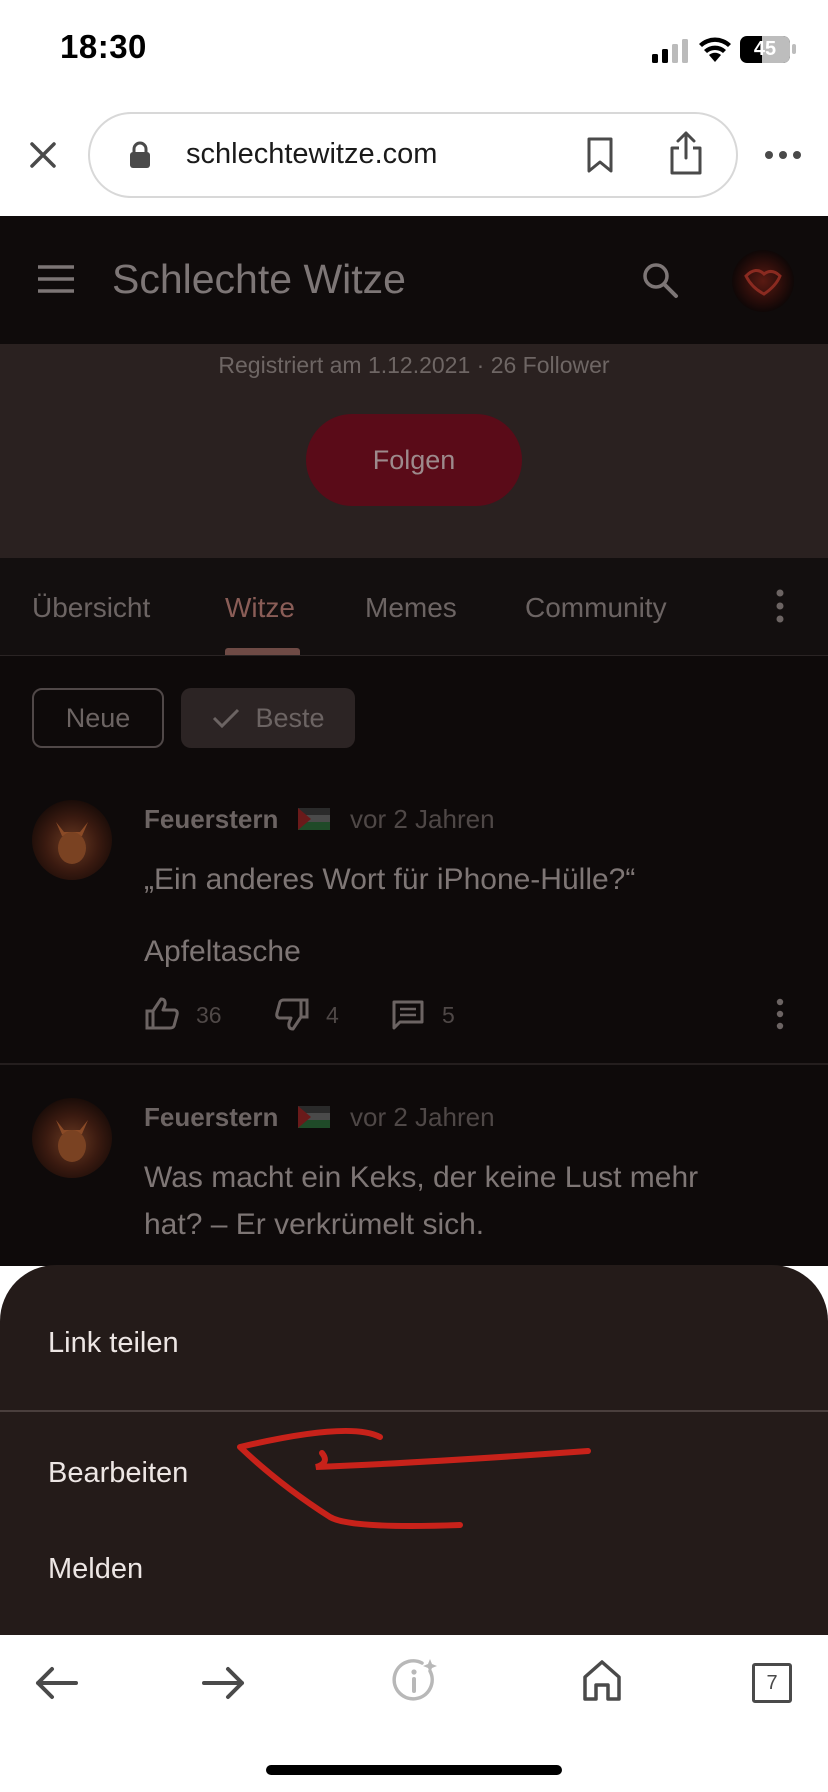  Describe the element at coordinates (448, 1015) in the screenshot. I see `comments-count: 5` at that location.